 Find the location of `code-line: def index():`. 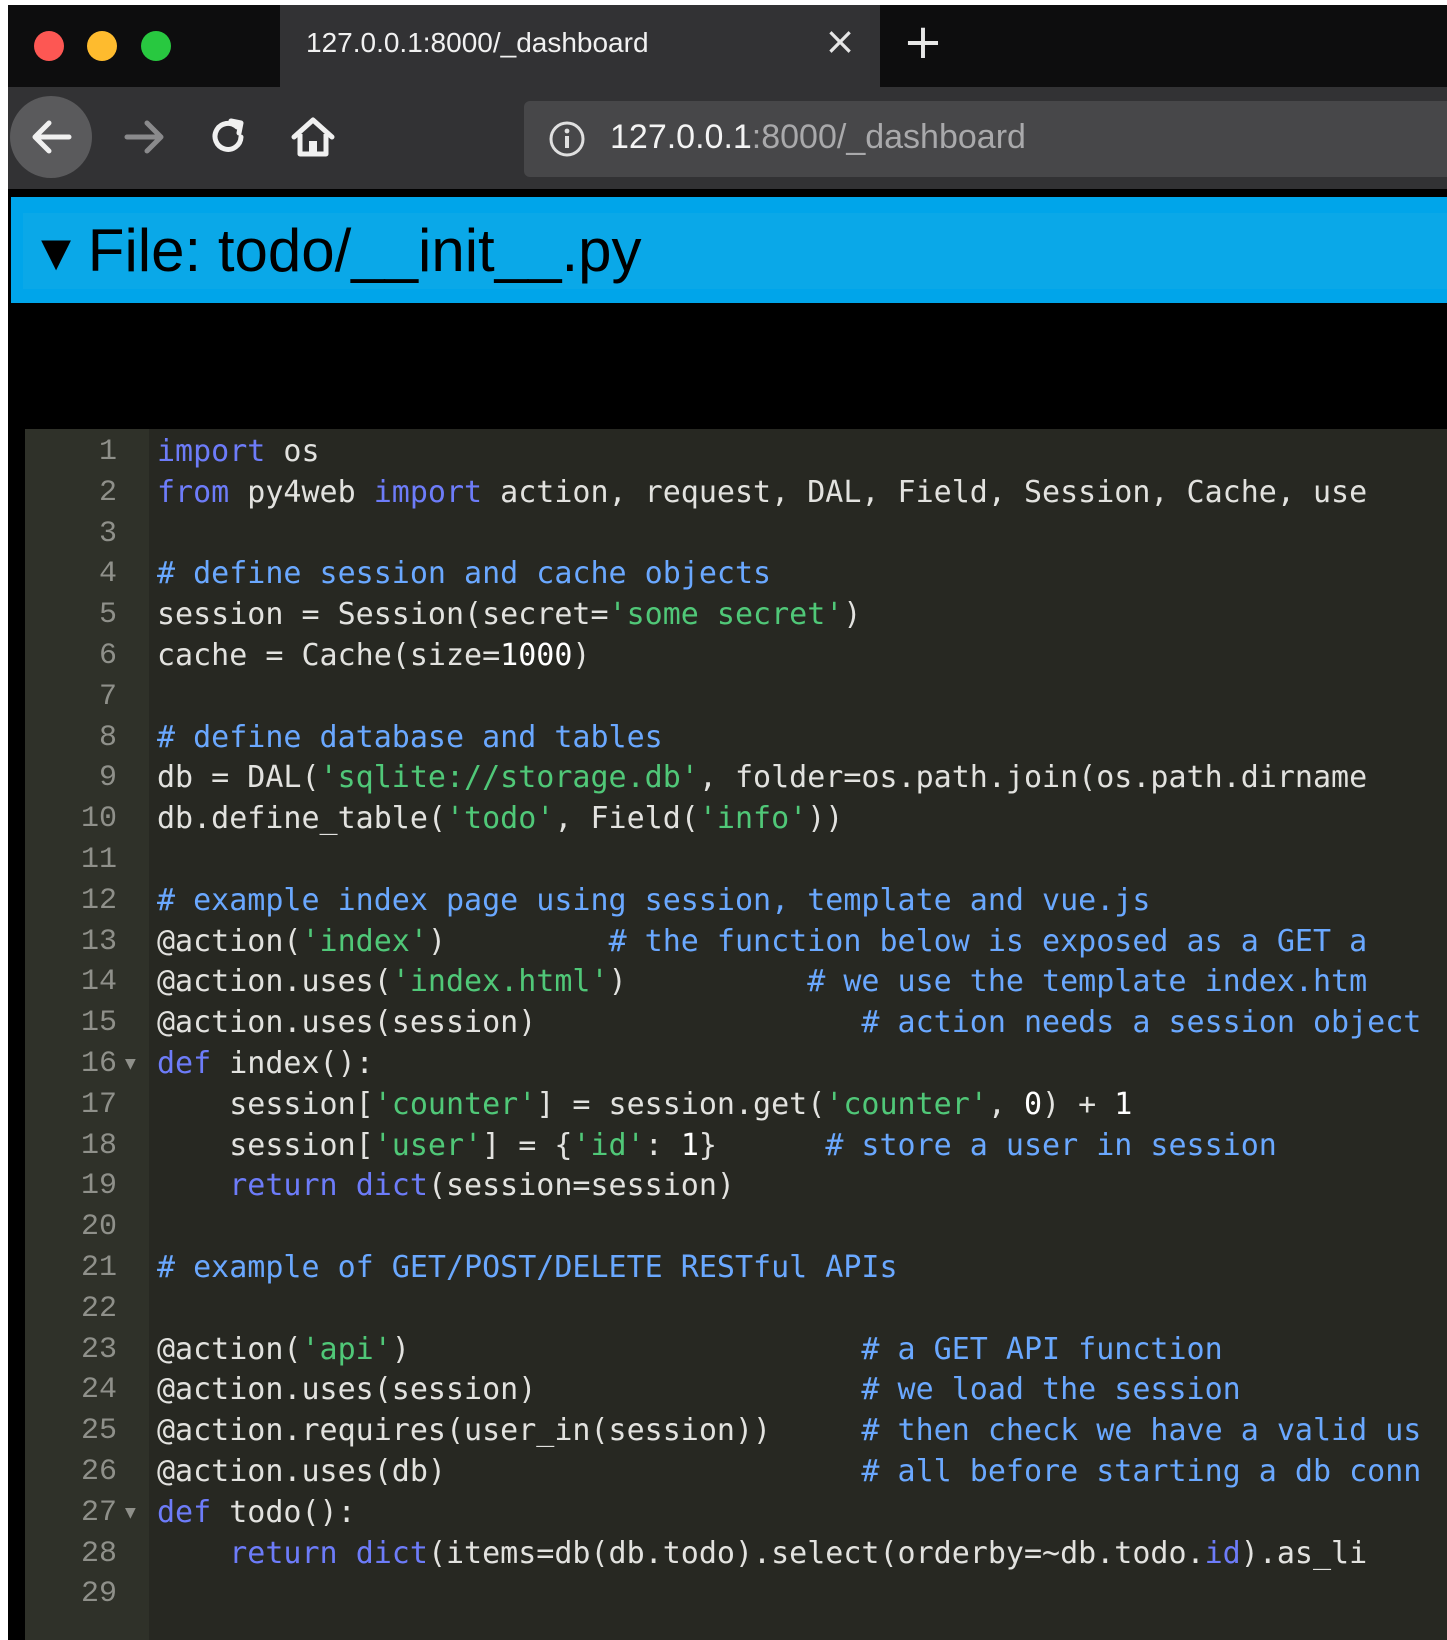

code-line: def index(): is located at coordinates (265, 1064).